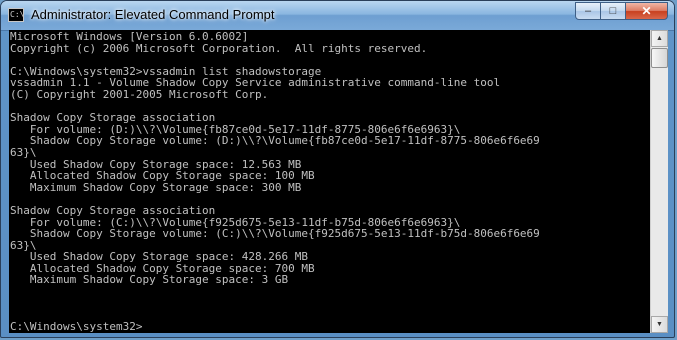  I want to click on console-line: Maximum Shadow Copy Storage space: 3 GB, so click(149, 280).